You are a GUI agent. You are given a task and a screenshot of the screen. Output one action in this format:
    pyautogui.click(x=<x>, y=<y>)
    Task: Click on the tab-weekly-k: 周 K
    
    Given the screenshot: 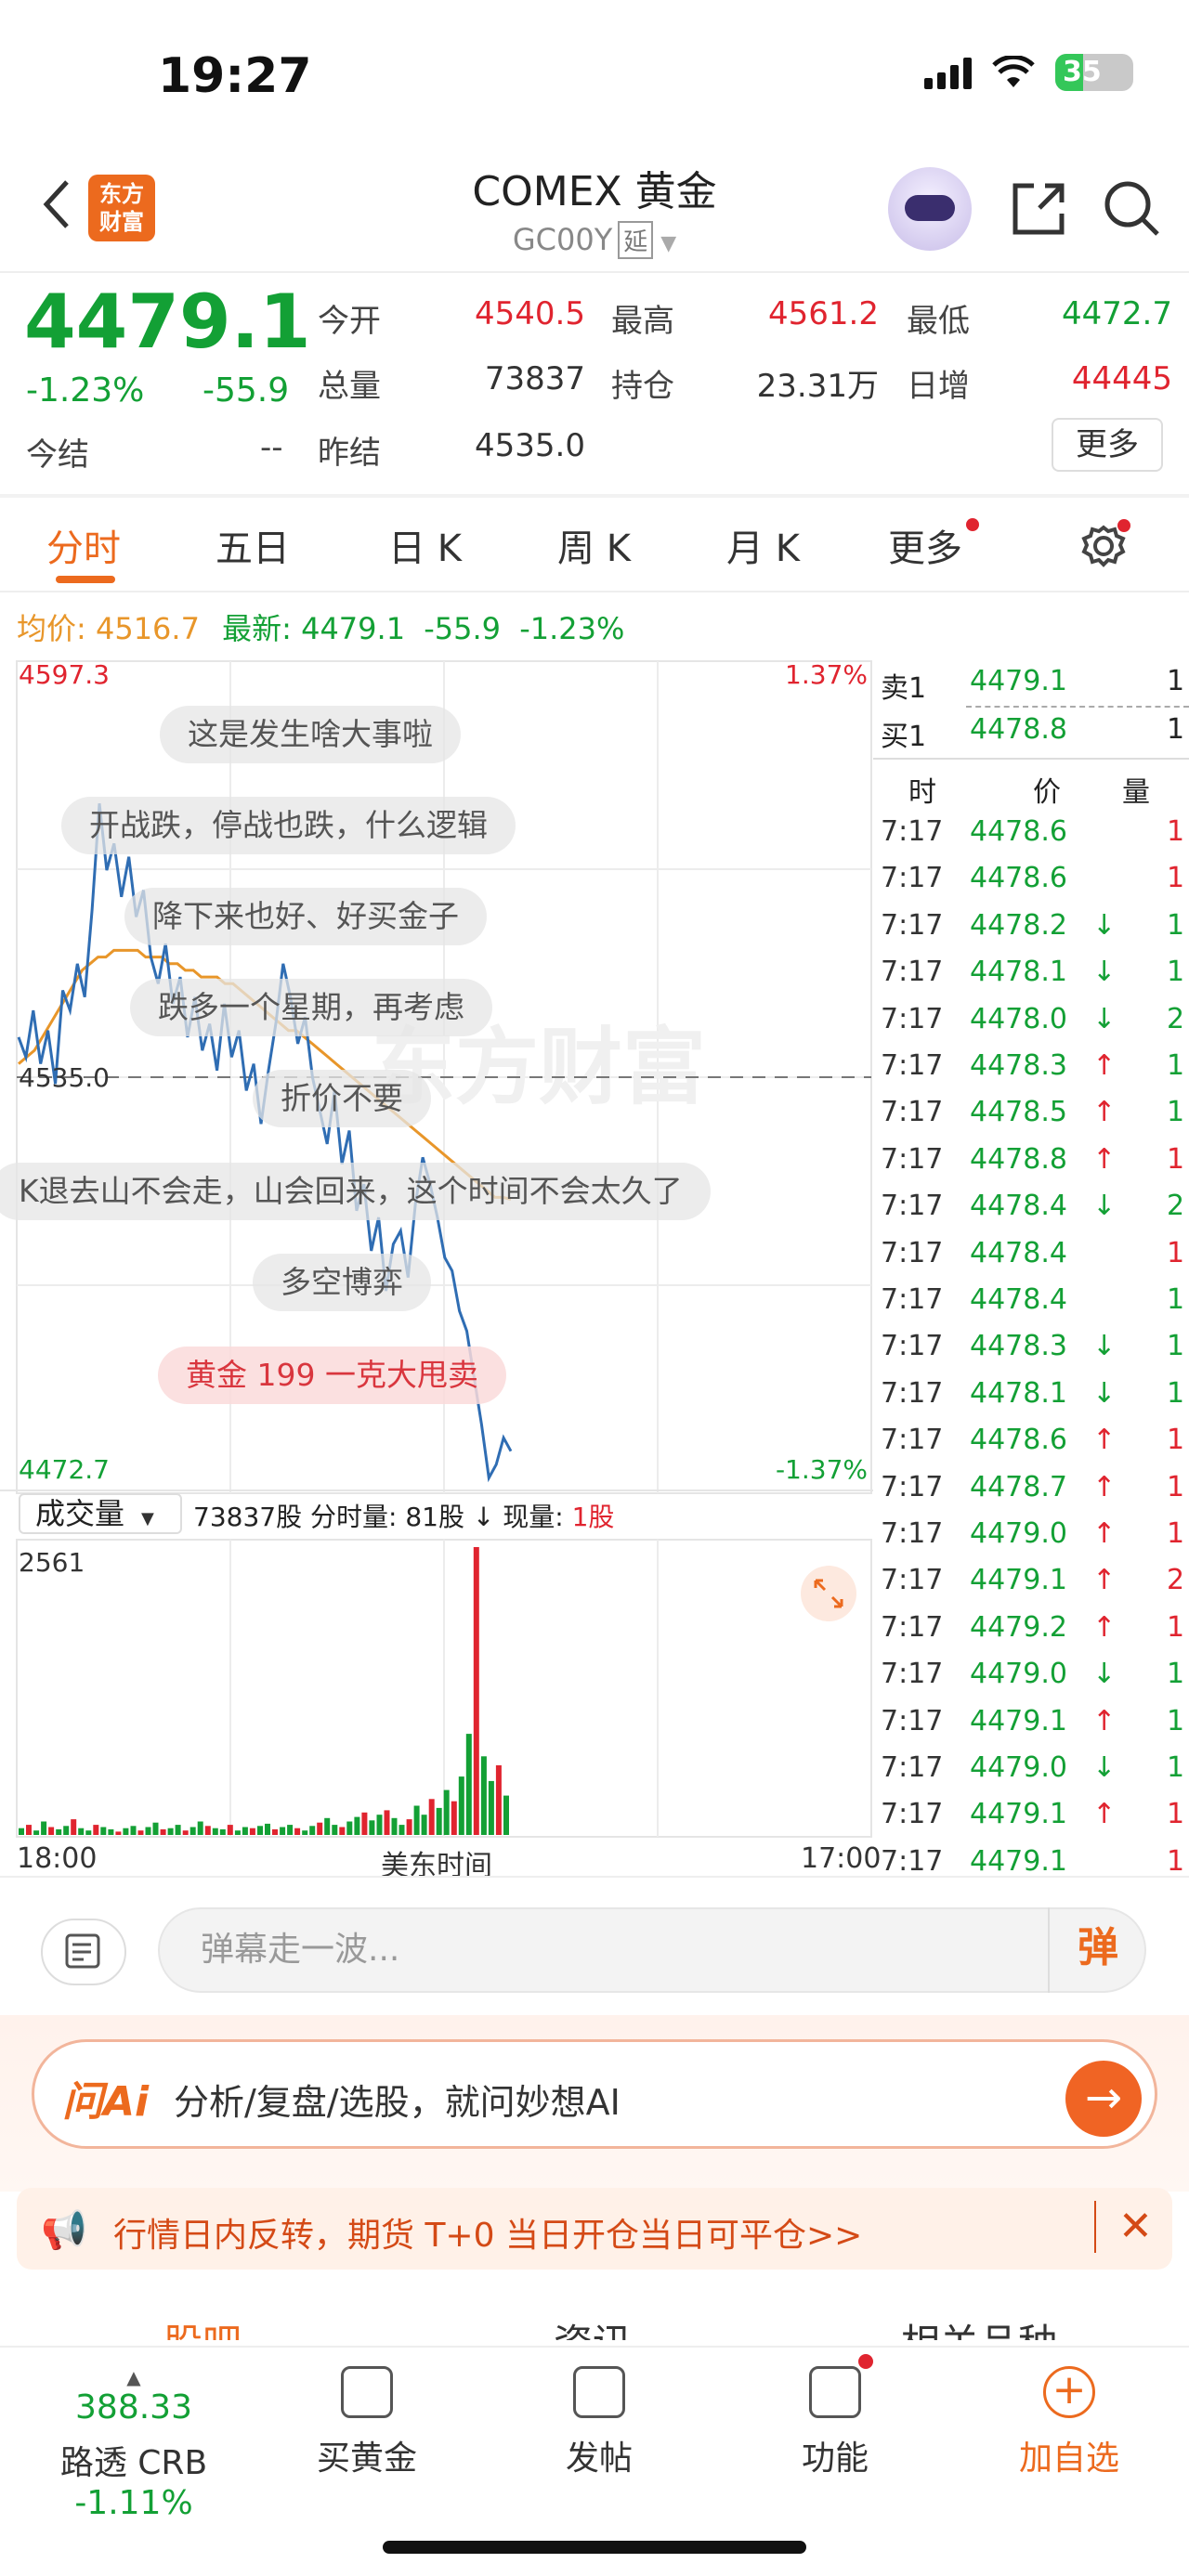 What is the action you would take?
    pyautogui.click(x=594, y=545)
    